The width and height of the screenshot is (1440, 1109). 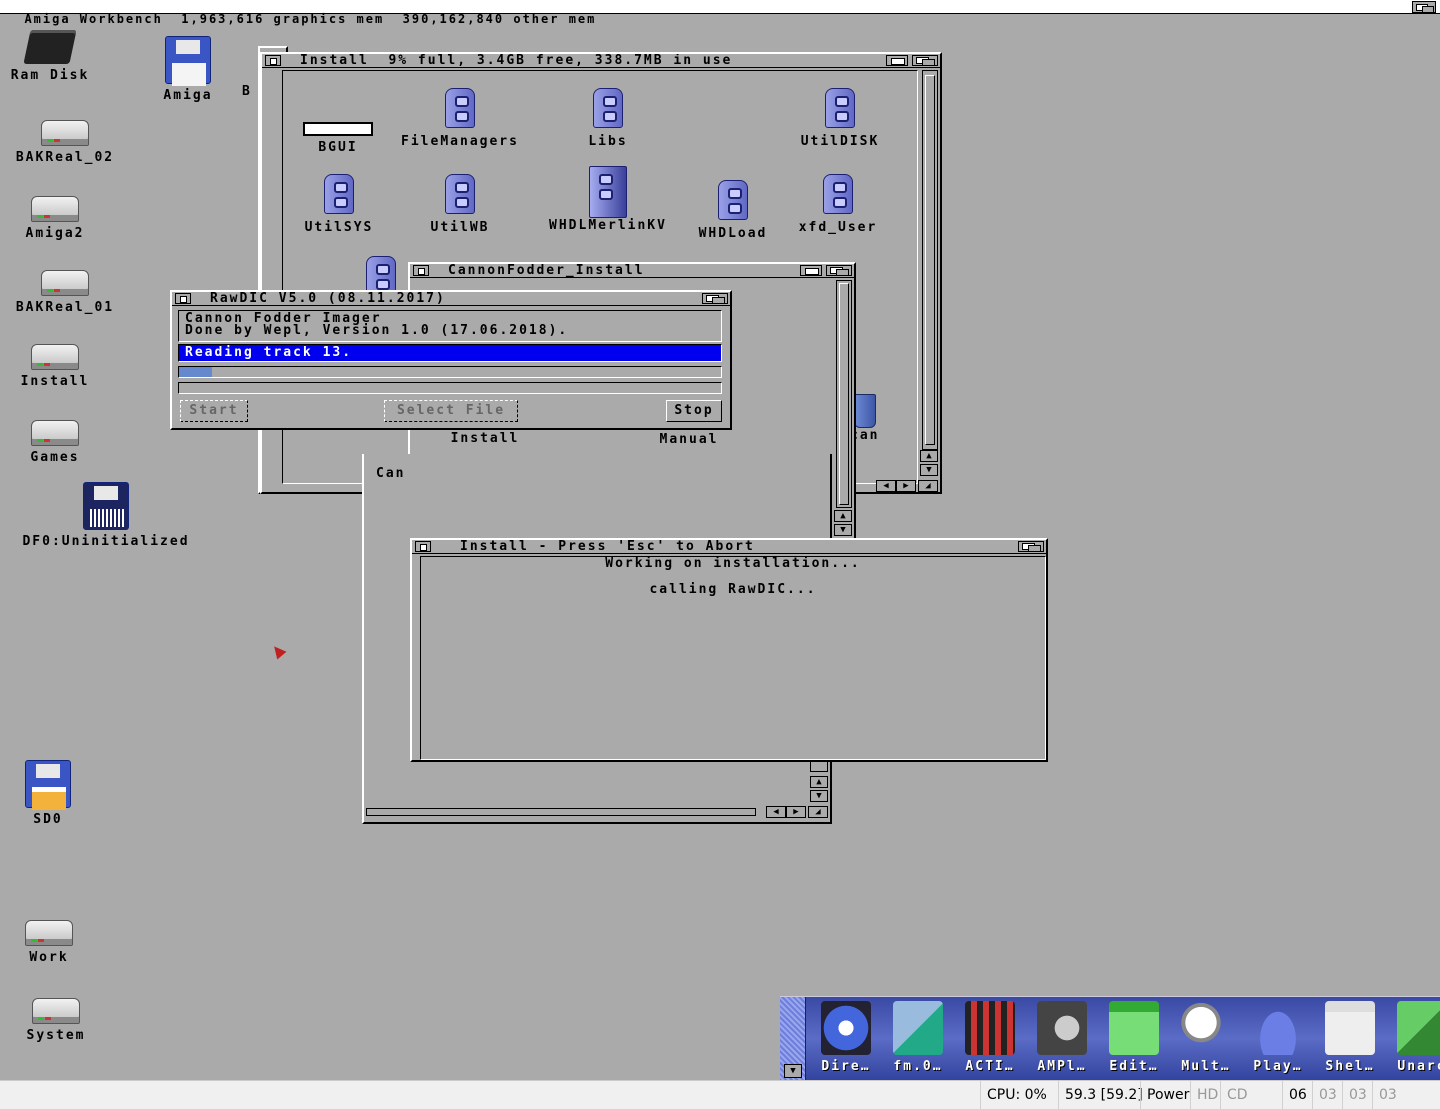 What do you see at coordinates (689, 439) in the screenshot?
I see `cf-item-manual: Manual` at bounding box center [689, 439].